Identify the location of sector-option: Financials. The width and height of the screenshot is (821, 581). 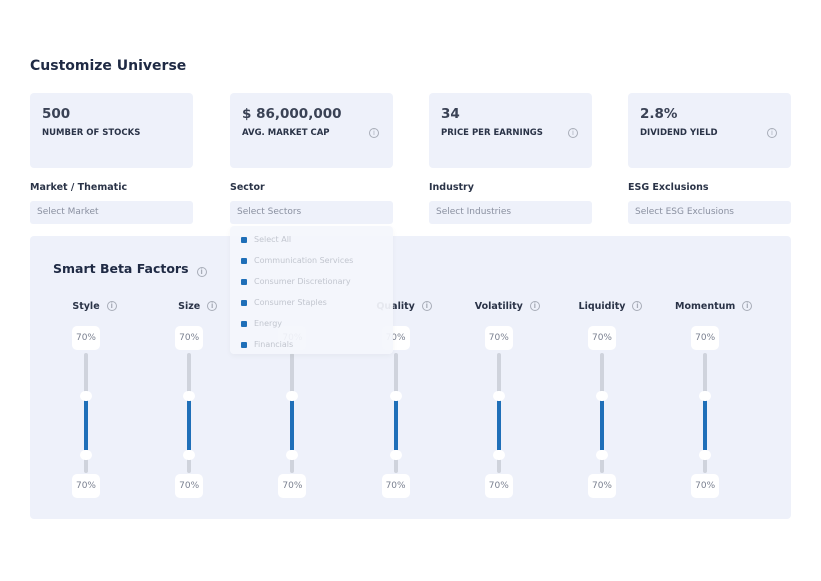
(267, 344).